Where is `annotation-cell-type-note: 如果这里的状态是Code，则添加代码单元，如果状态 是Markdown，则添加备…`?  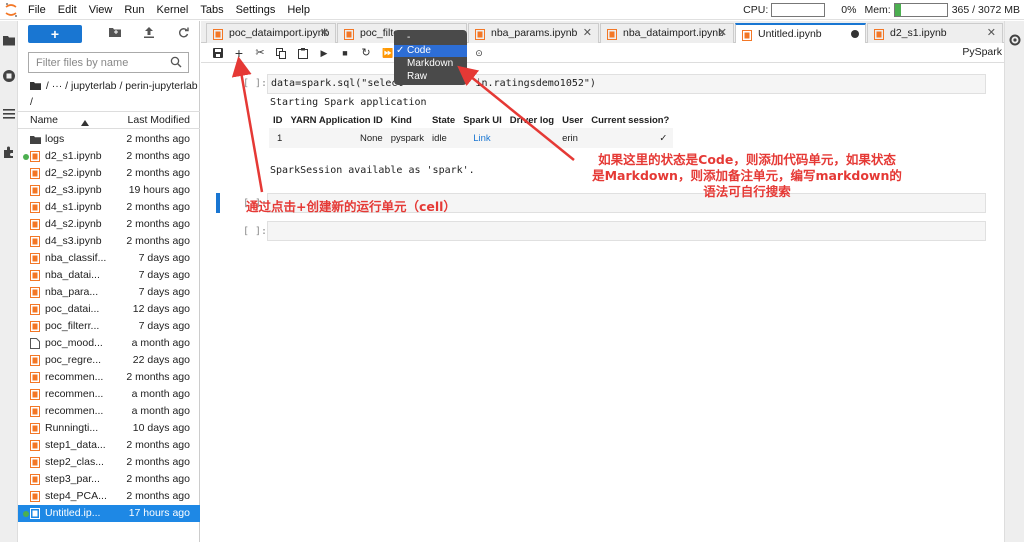 annotation-cell-type-note: 如果这里的状态是Code，则添加代码单元，如果状态 是Markdown，则添加备… is located at coordinates (747, 176).